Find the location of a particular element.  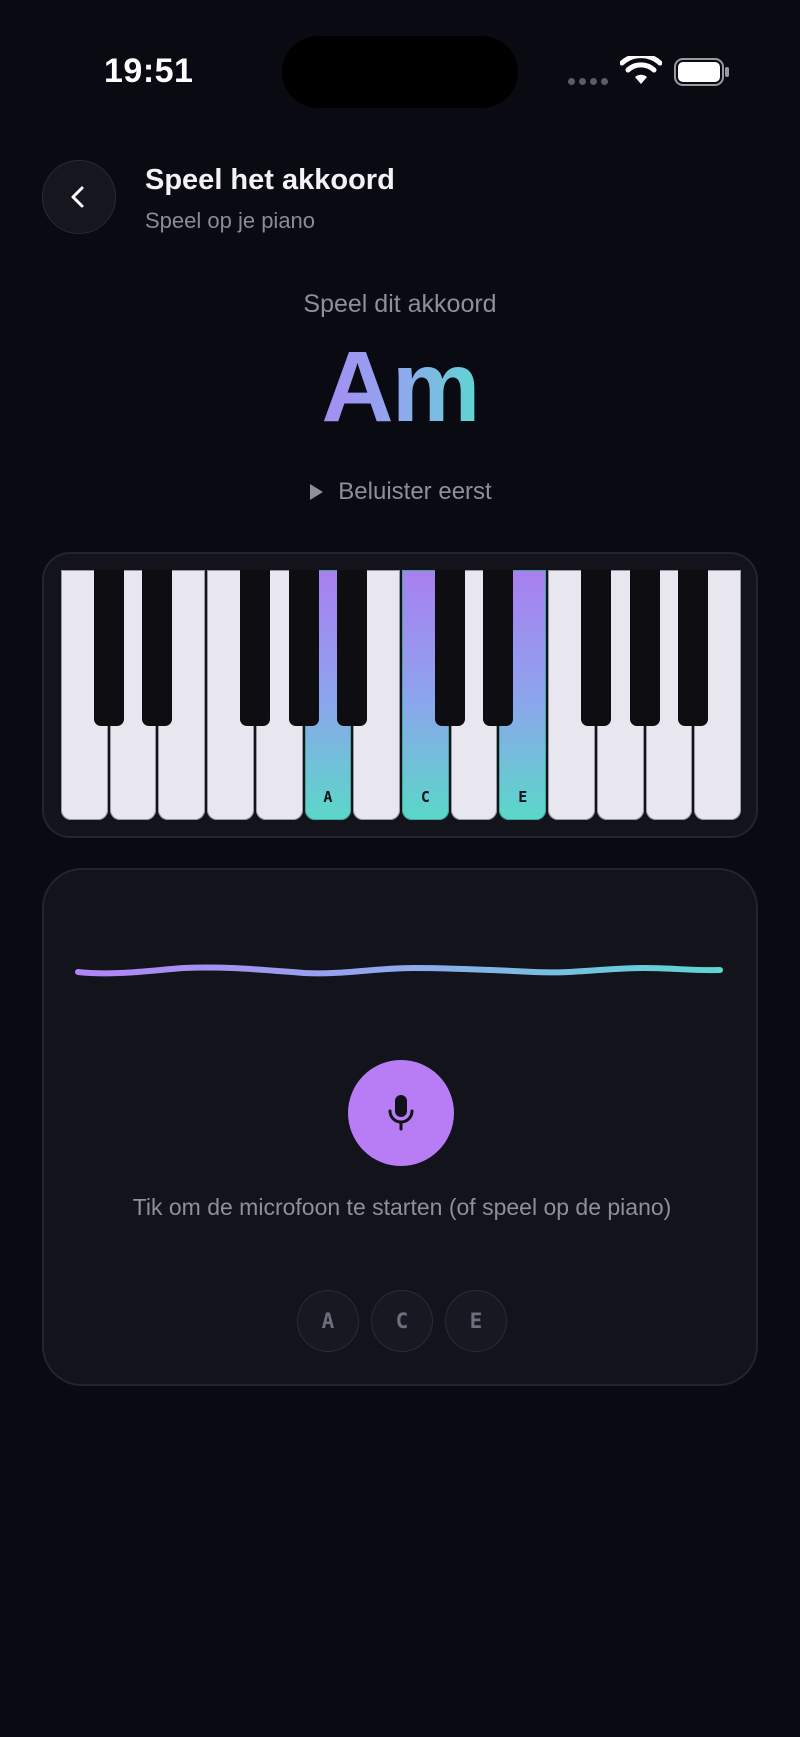

listen-first-button: Beluister eerst is located at coordinates (400, 492).